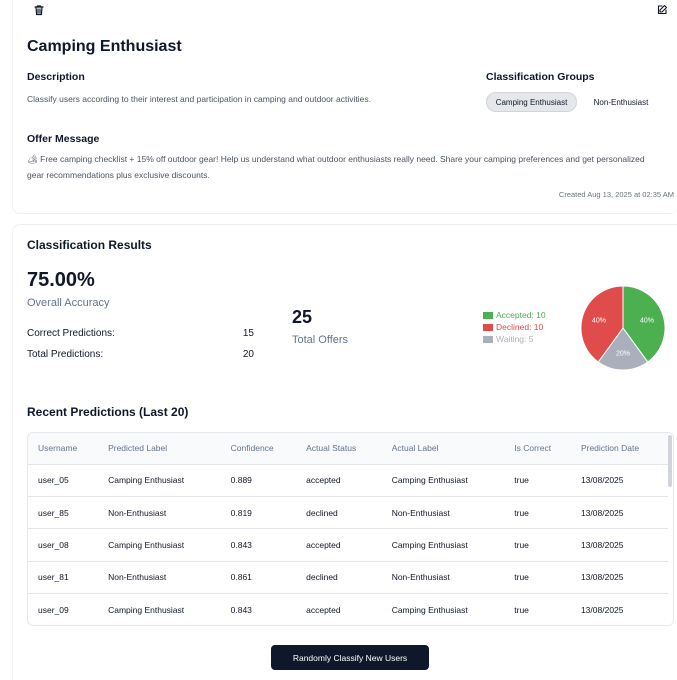  I want to click on total-predictions-label: Total Predictions:, so click(65, 354).